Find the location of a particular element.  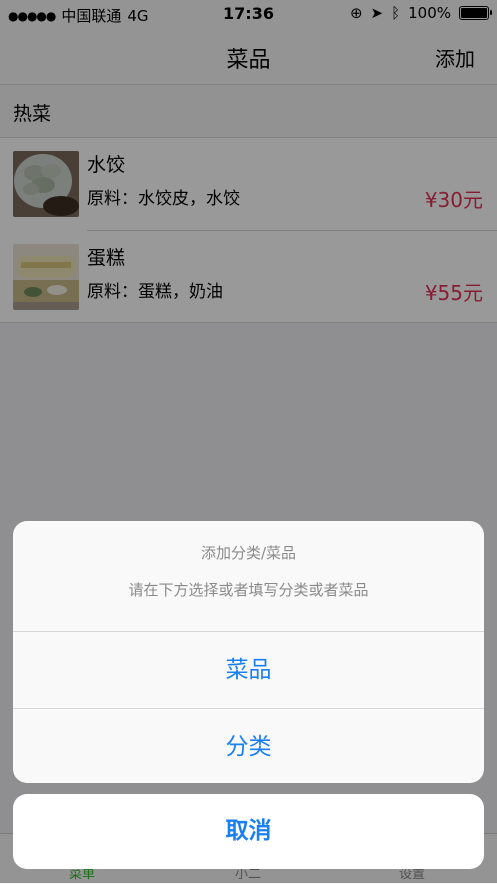

cancel-button: 取消 is located at coordinates (248, 831).